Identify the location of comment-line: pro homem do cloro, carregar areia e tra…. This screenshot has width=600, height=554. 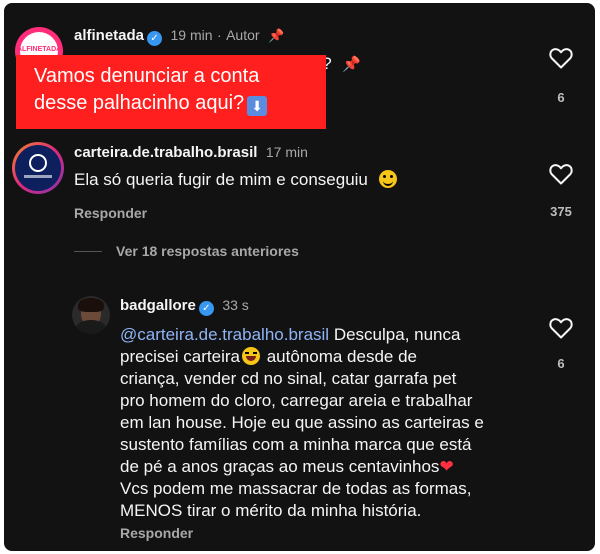
(296, 400).